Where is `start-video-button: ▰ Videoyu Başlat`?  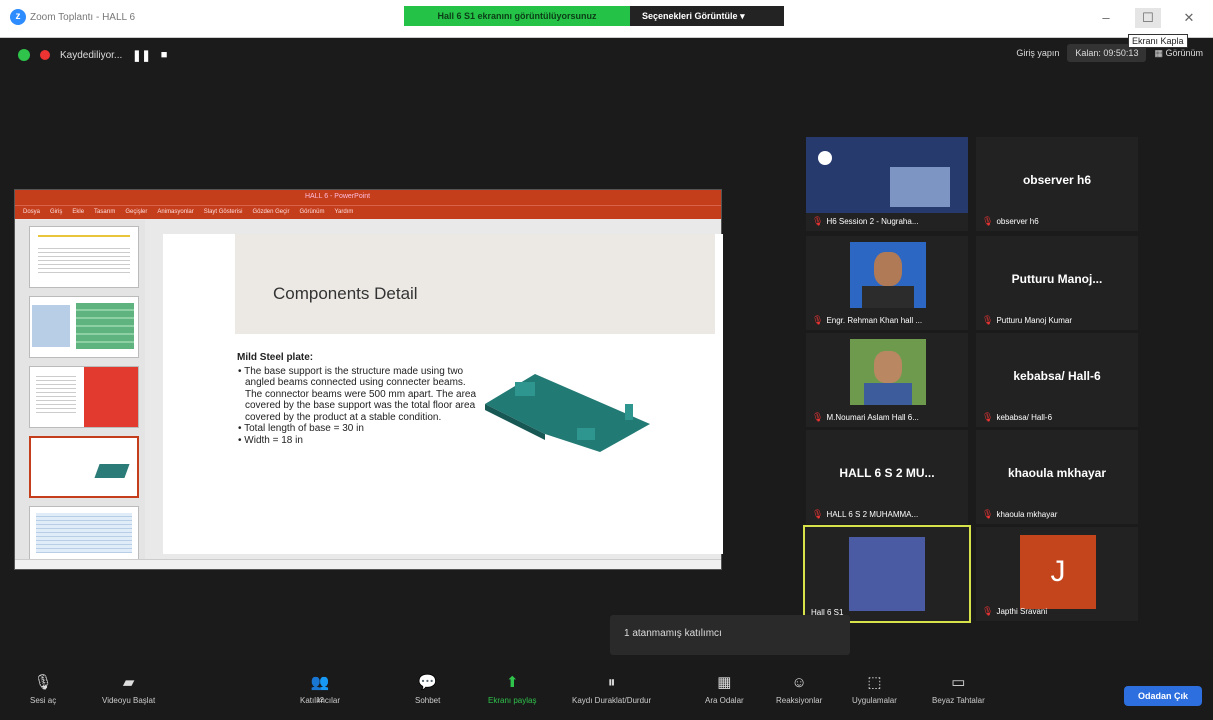
start-video-button: ▰ Videoyu Başlat is located at coordinates (128, 689).